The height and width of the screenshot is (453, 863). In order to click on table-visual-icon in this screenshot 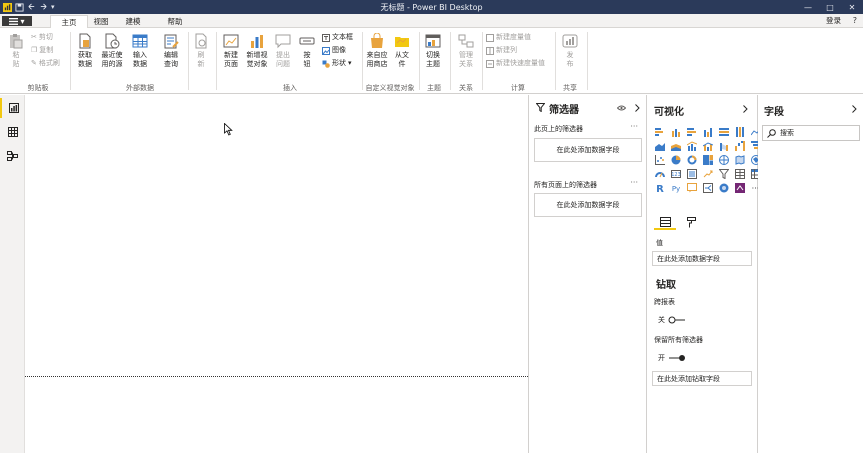, I will do `click(739, 174)`.